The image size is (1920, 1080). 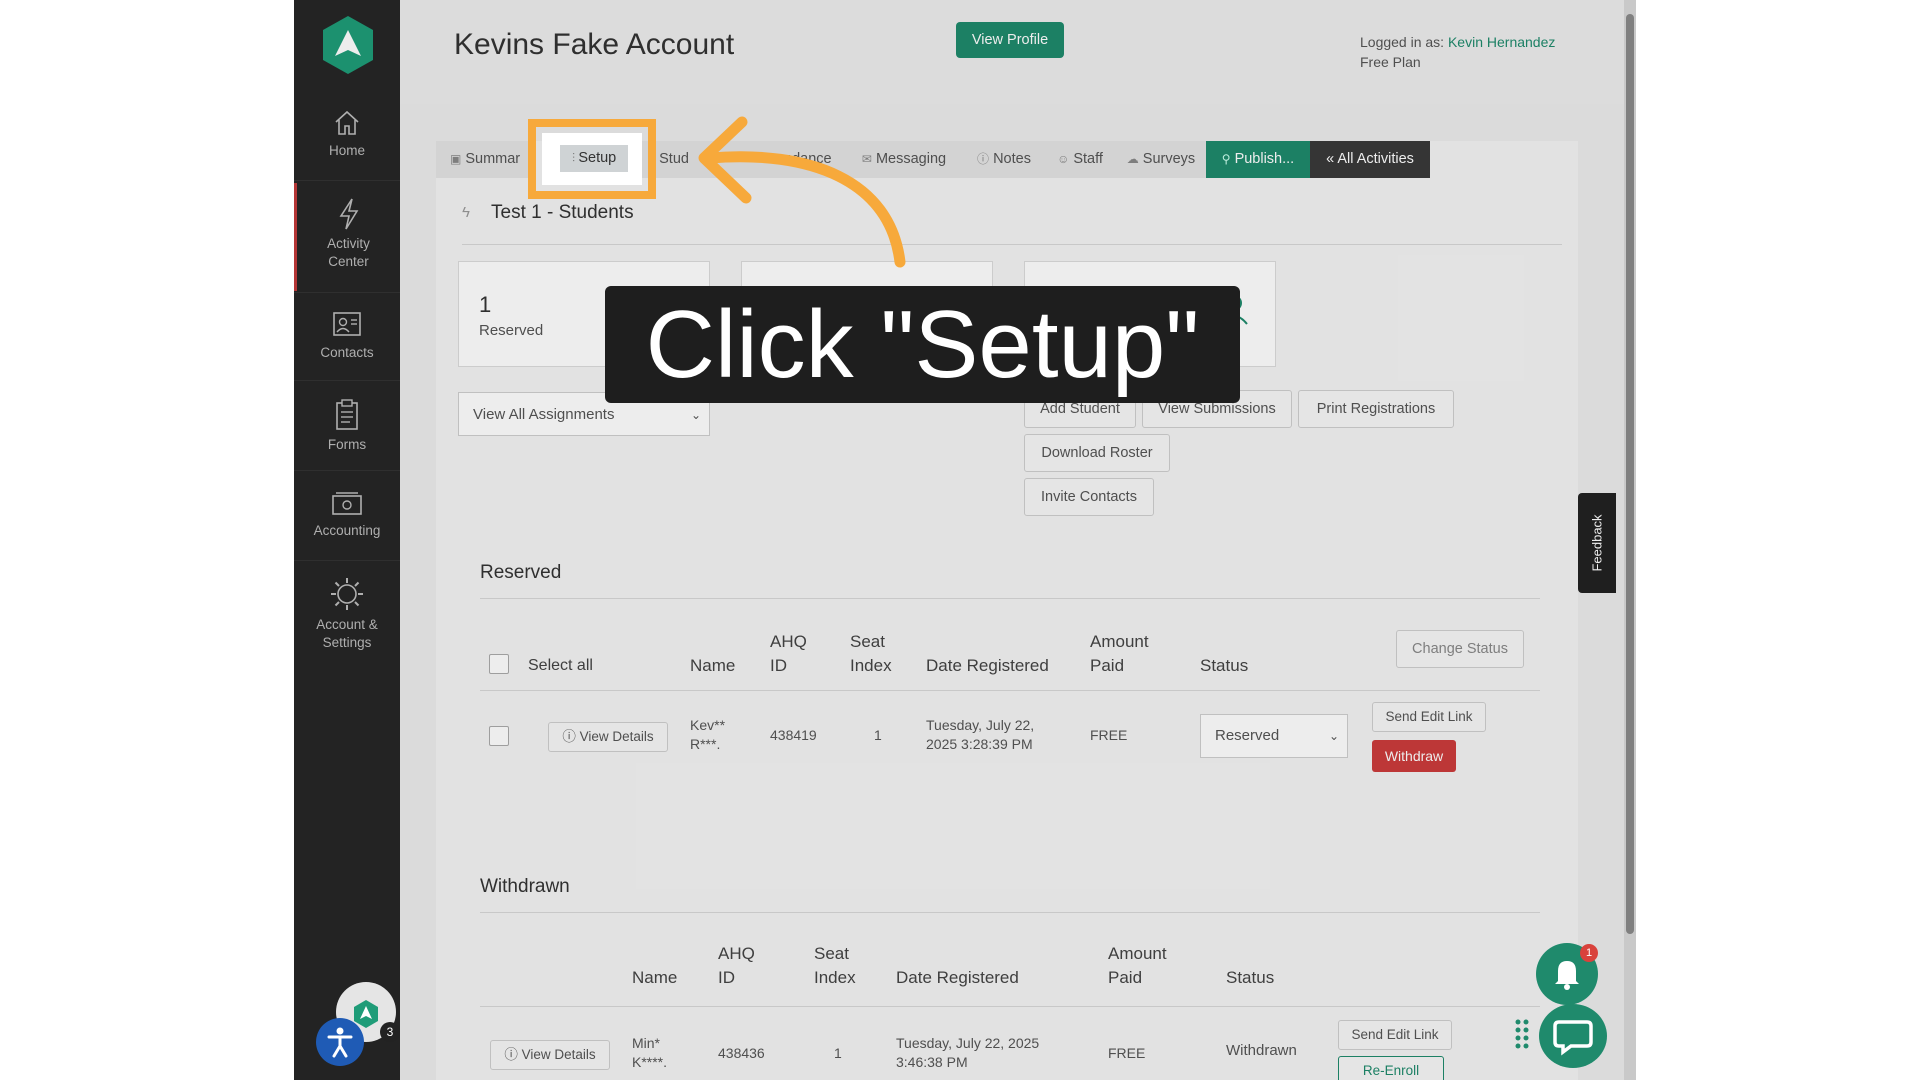 What do you see at coordinates (525, 886) in the screenshot?
I see `withdrawn-section-title: Withdrawn` at bounding box center [525, 886].